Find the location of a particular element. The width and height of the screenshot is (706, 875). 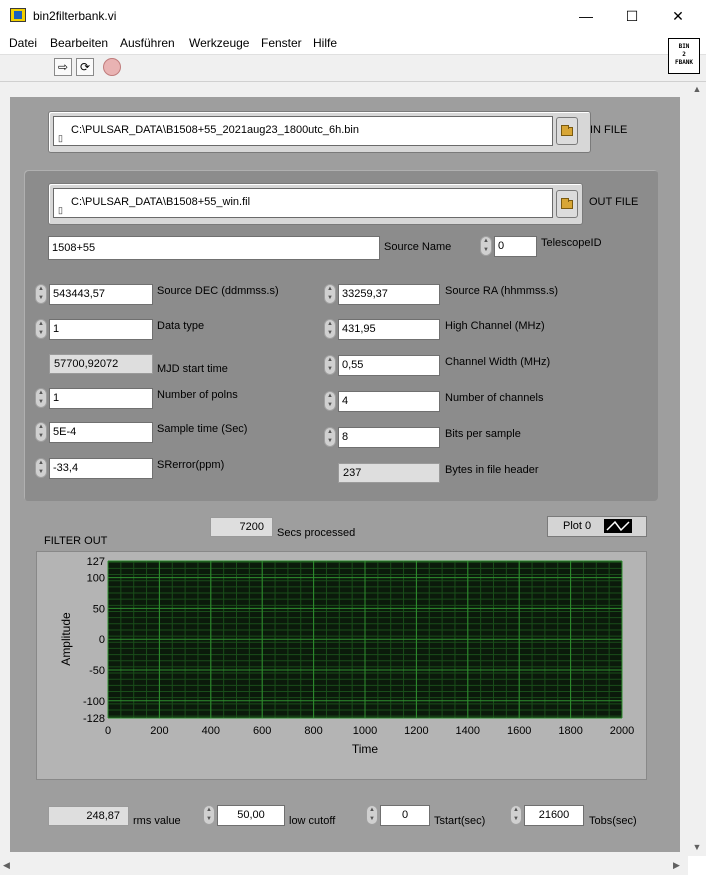

abort-execution-icon is located at coordinates (112, 67).